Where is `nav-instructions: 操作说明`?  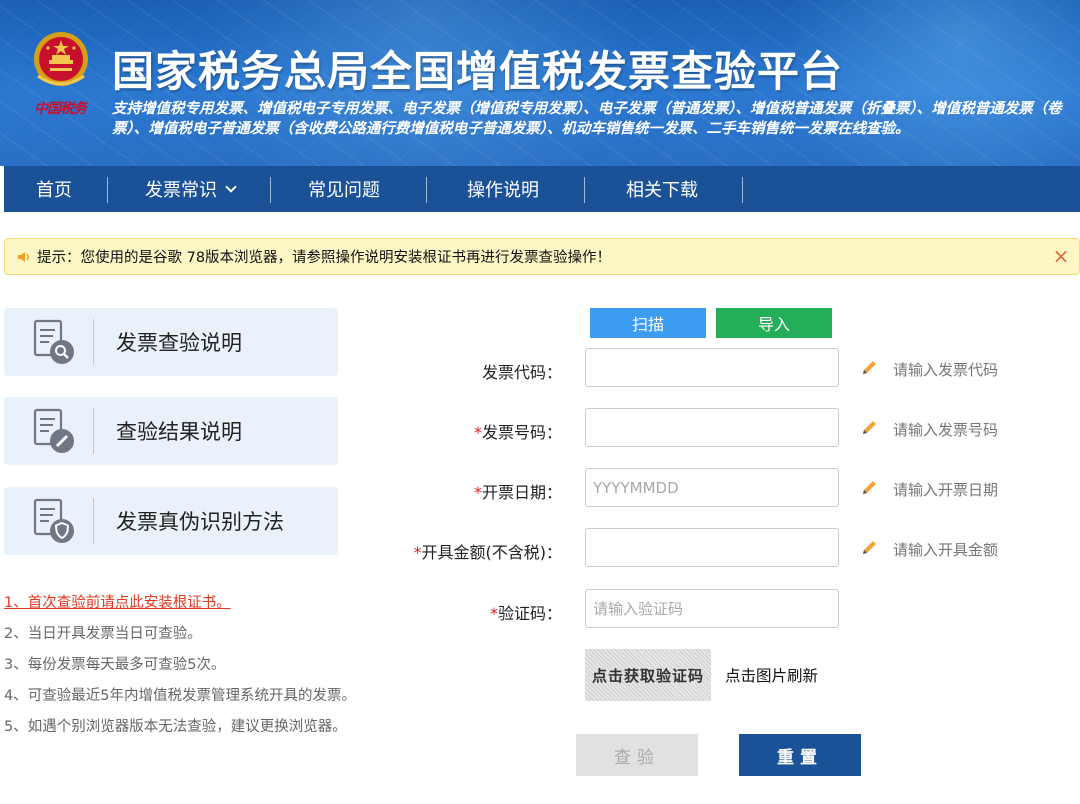
nav-instructions: 操作说明 is located at coordinates (506, 189).